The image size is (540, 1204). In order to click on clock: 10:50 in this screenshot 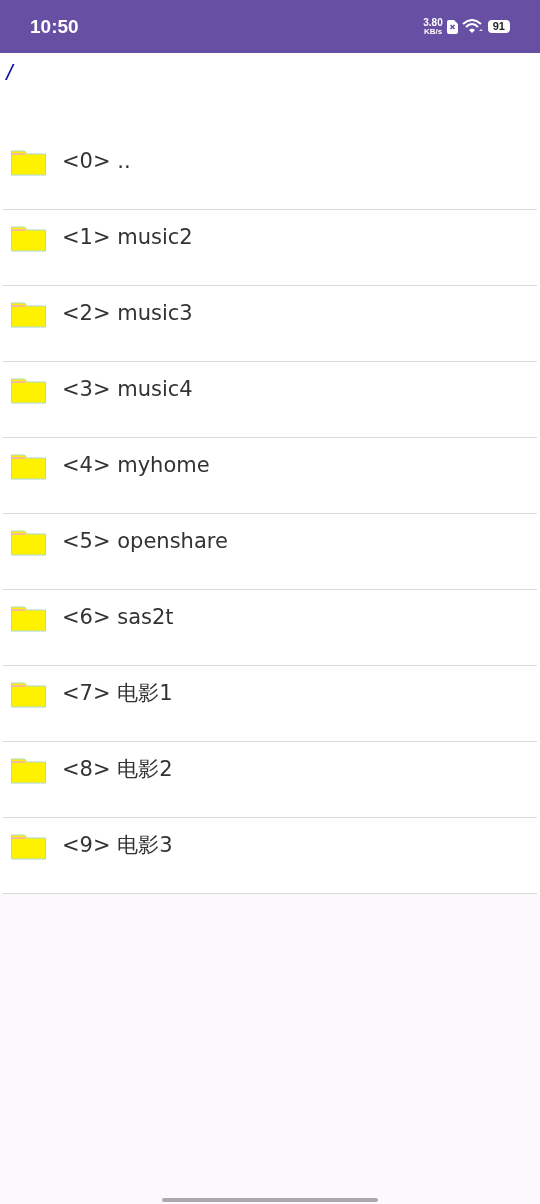, I will do `click(54, 26)`.